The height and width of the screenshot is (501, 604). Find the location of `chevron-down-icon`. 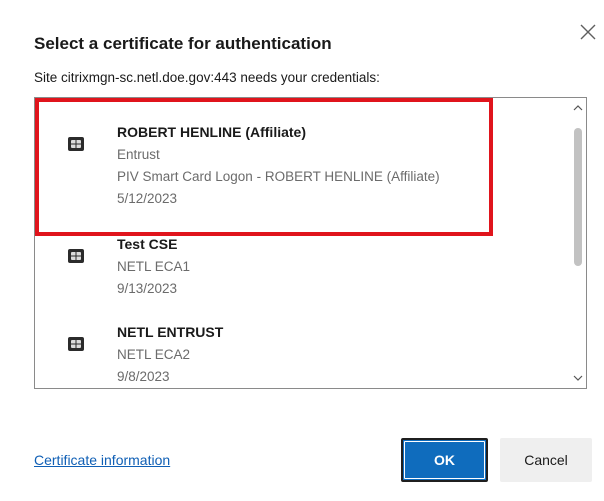

chevron-down-icon is located at coordinates (578, 378).